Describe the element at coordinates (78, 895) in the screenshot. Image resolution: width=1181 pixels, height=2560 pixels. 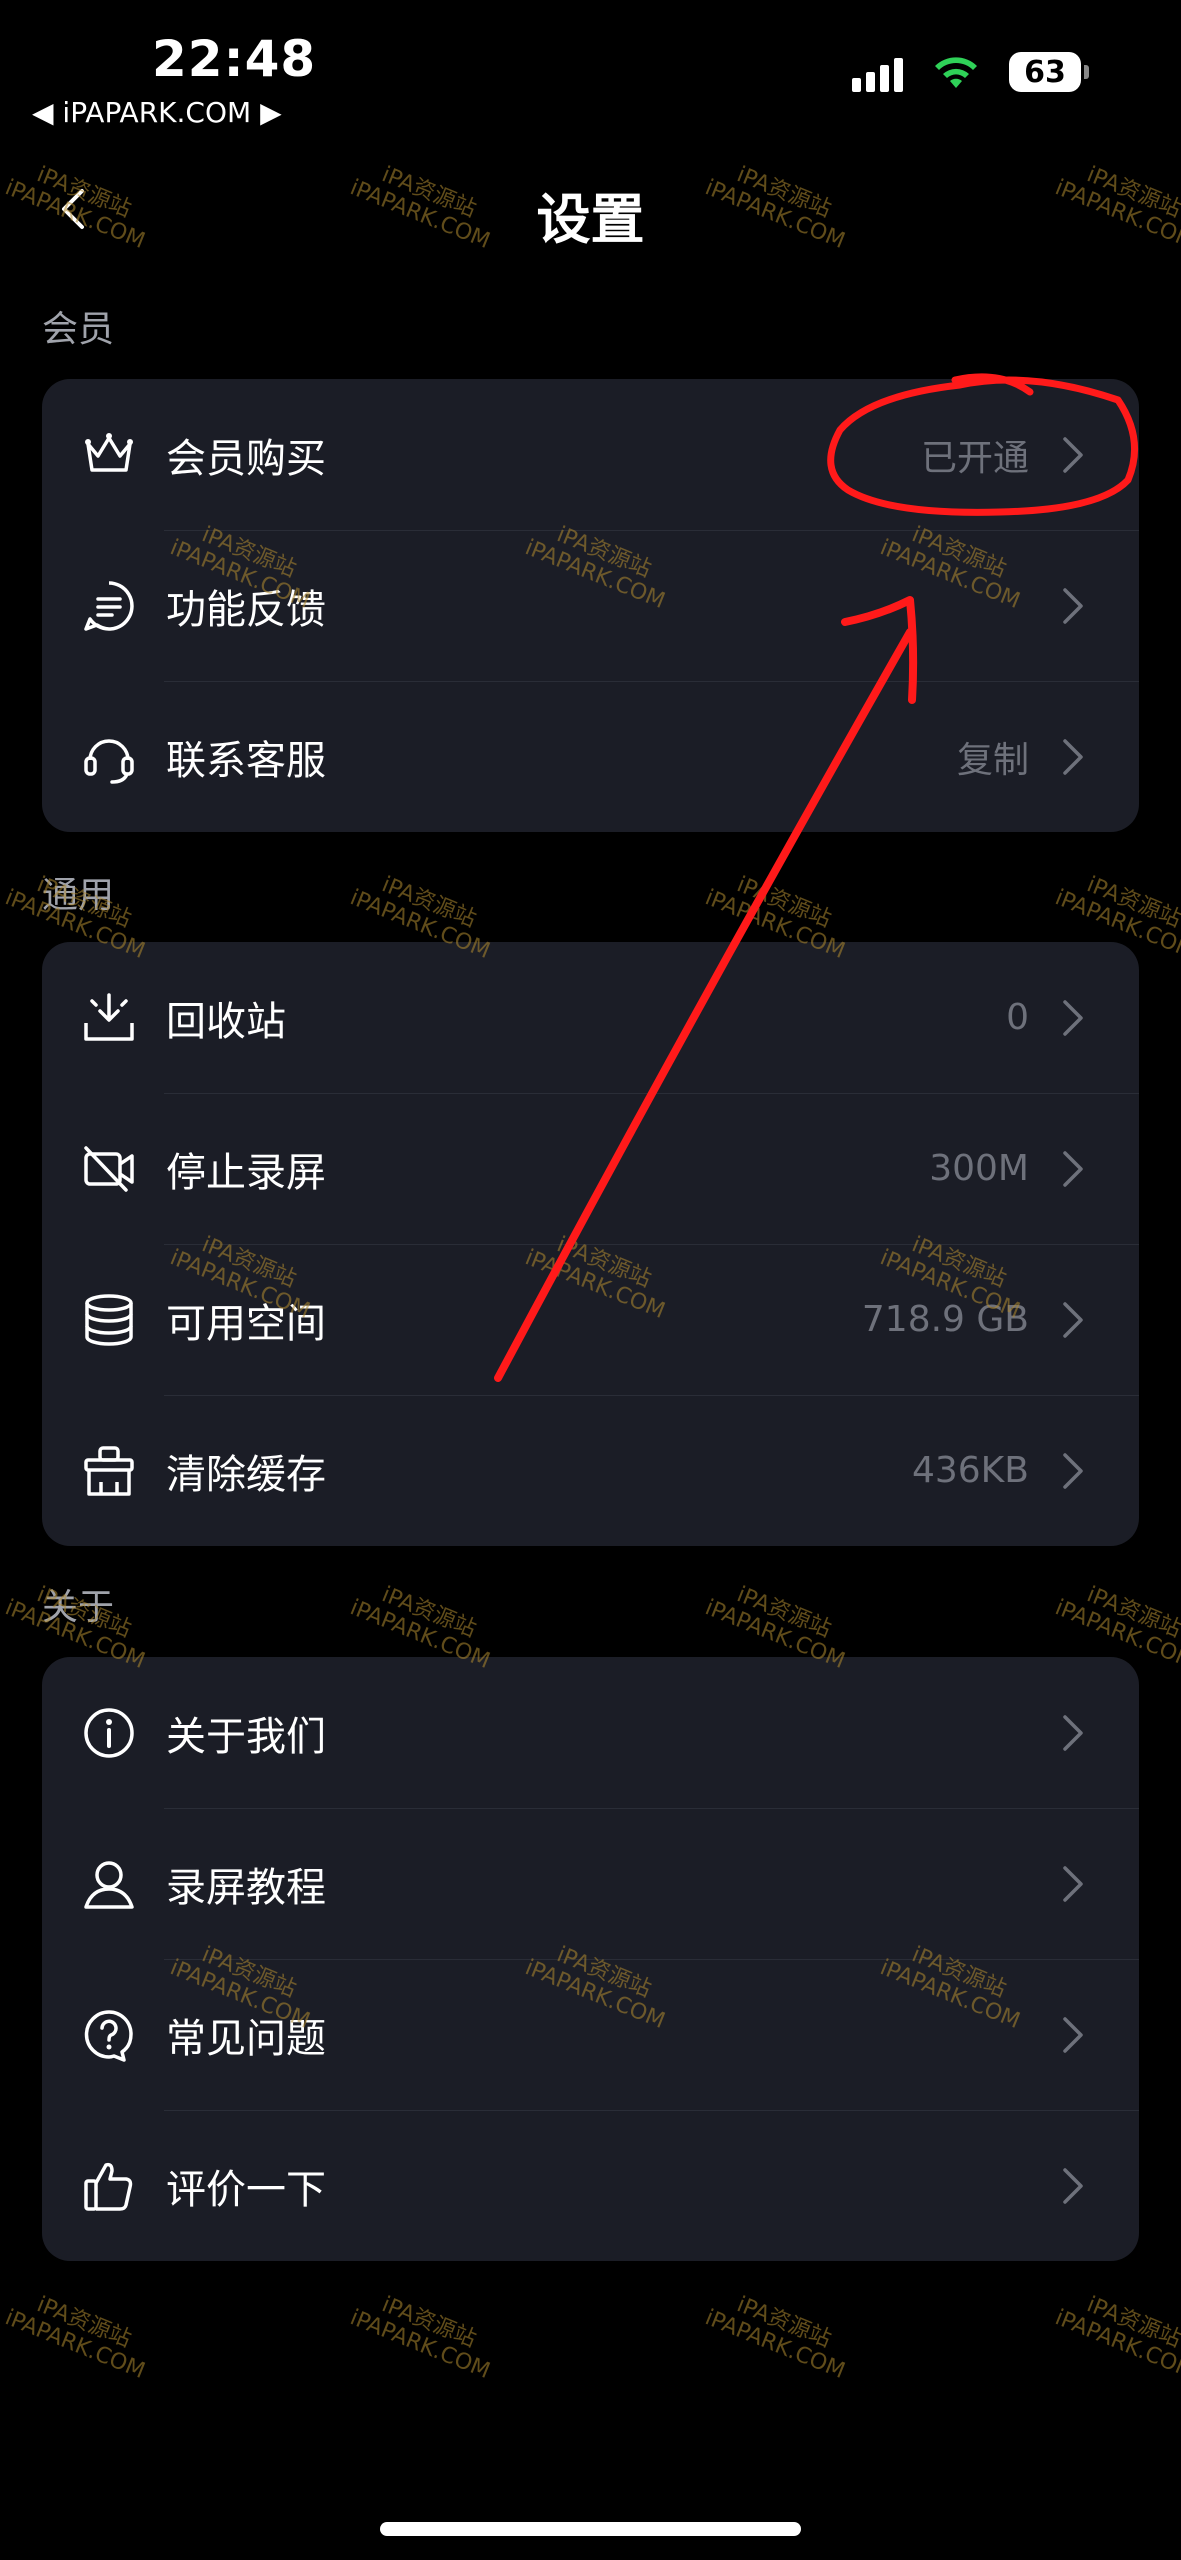
I see `section-title-general: 通用` at that location.